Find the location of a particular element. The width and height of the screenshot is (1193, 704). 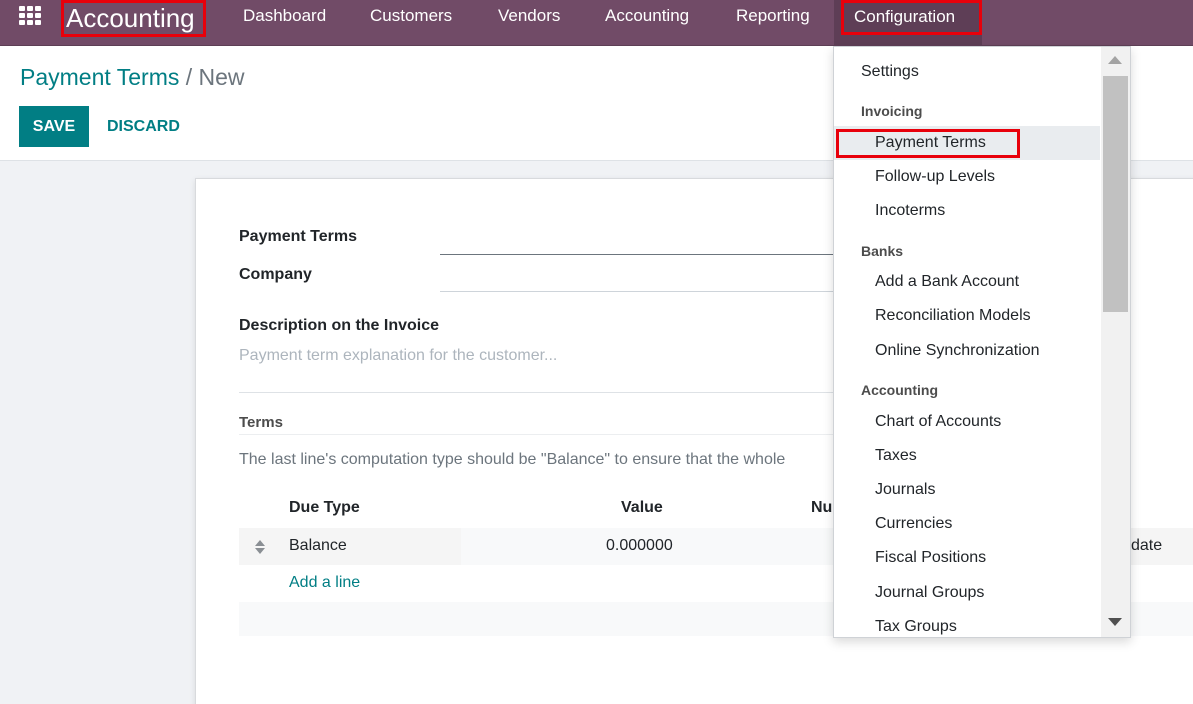

menu-reconciliation-models: Reconciliation Models is located at coordinates (967, 316).